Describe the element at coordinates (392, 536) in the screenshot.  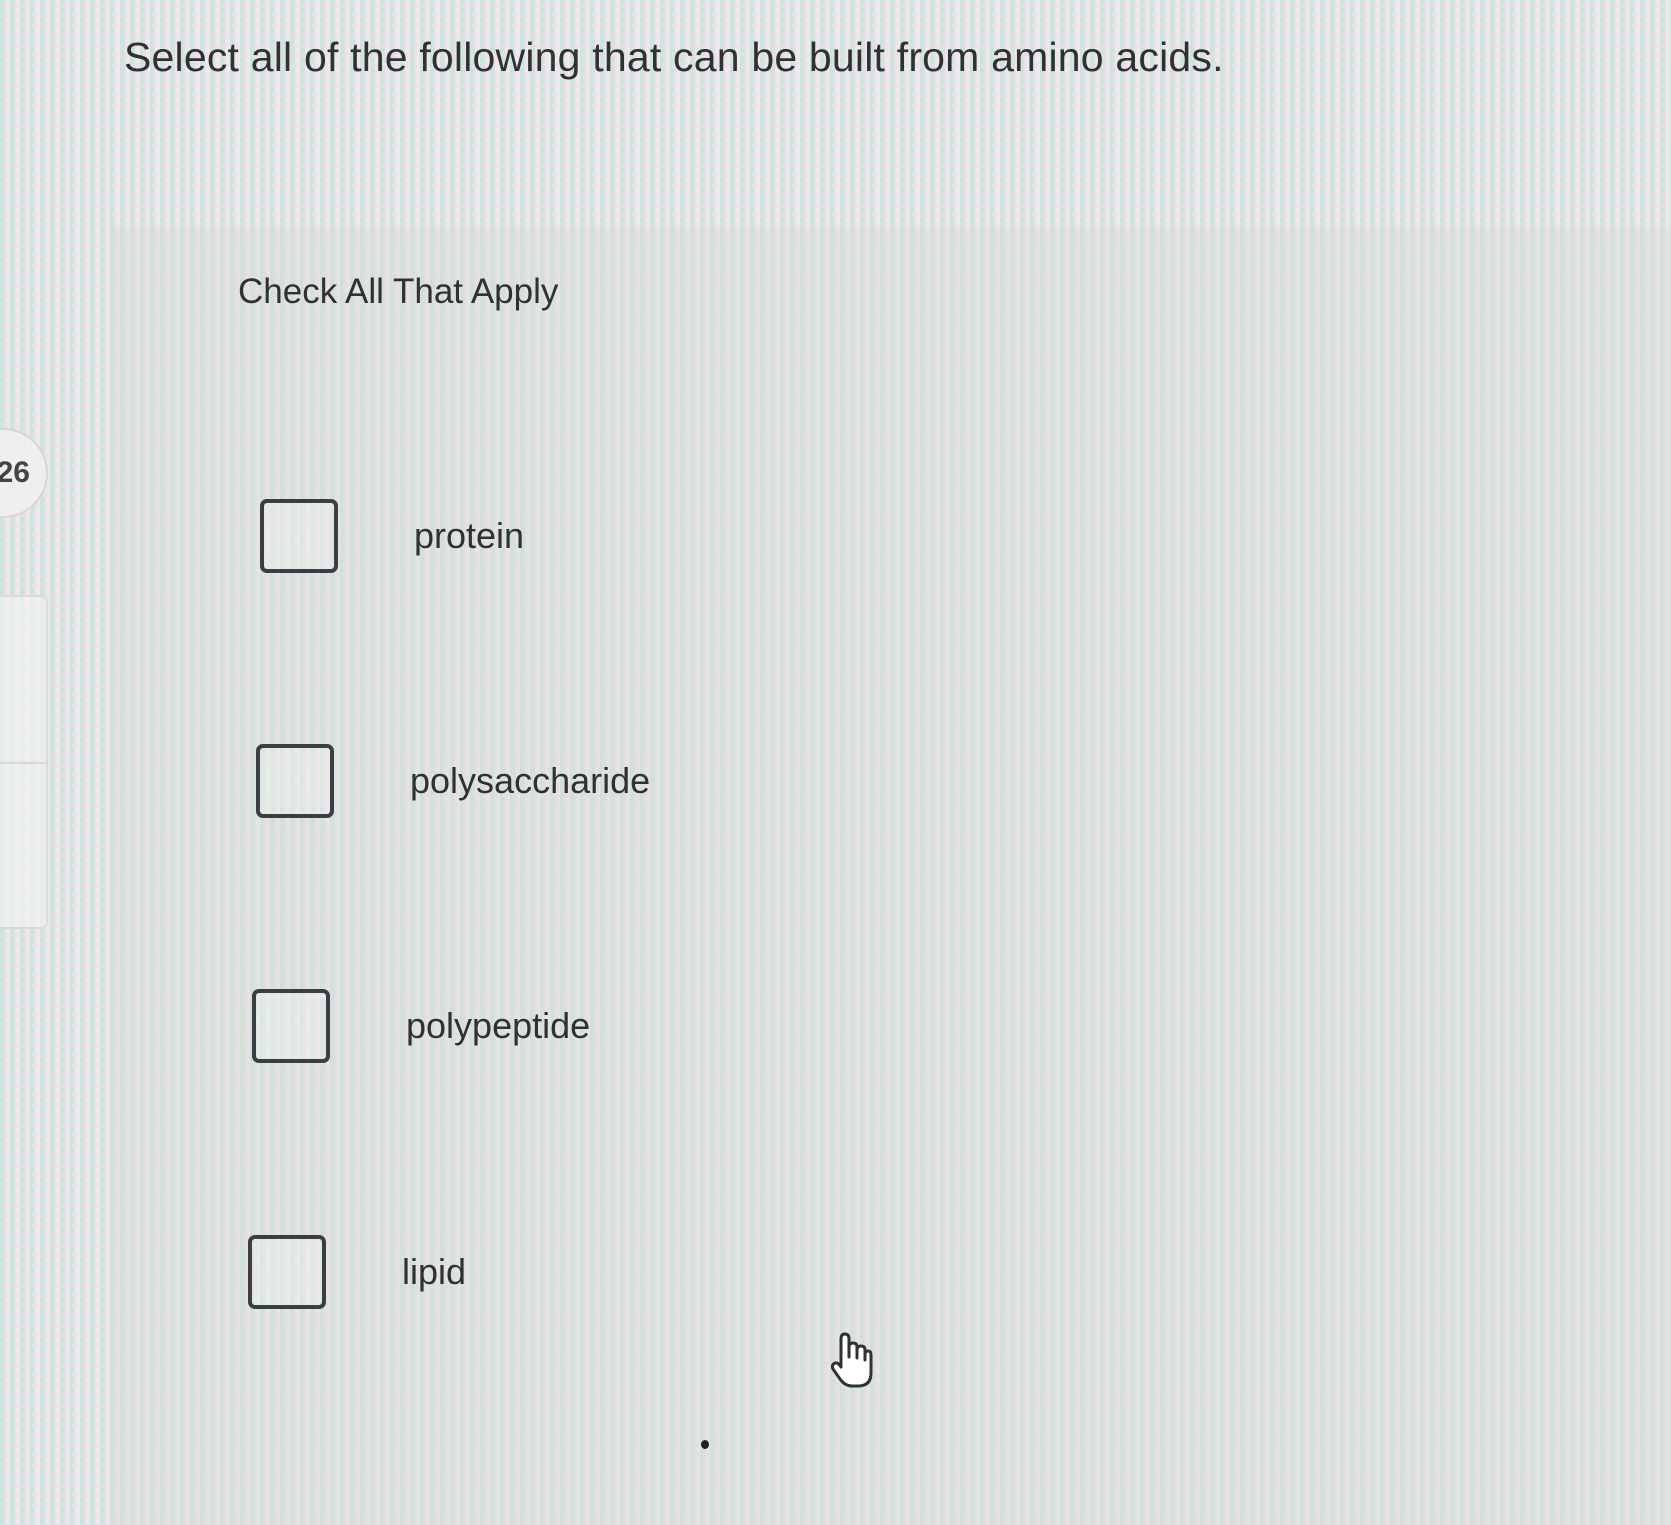
I see `answer-option-protein: protein` at that location.